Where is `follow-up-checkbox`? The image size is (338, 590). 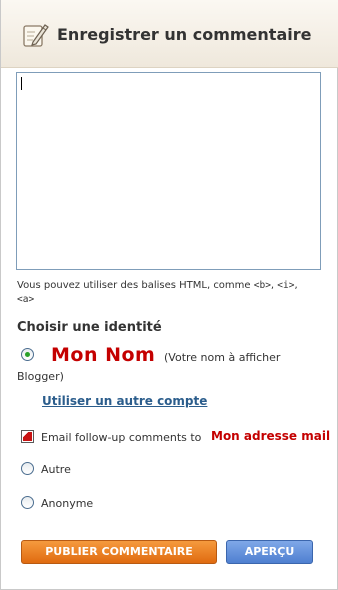
follow-up-checkbox is located at coordinates (27, 436).